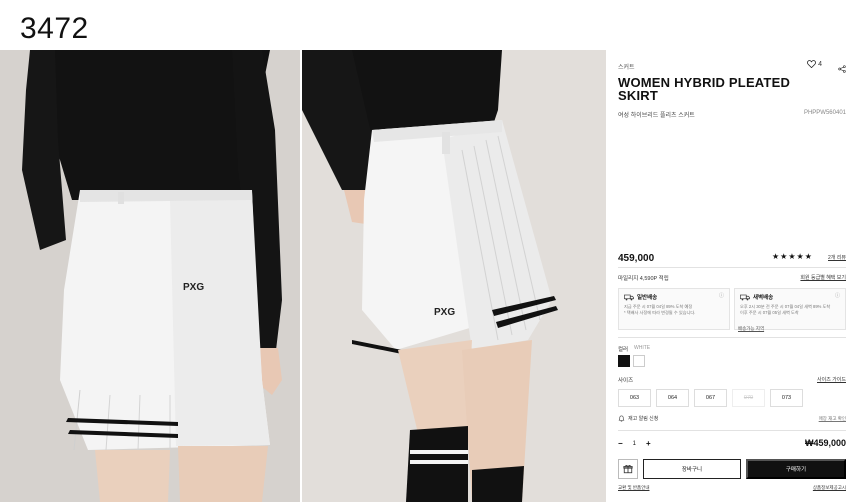  Describe the element at coordinates (831, 379) in the screenshot. I see `size-guide-link: 사이즈 가이드` at that location.